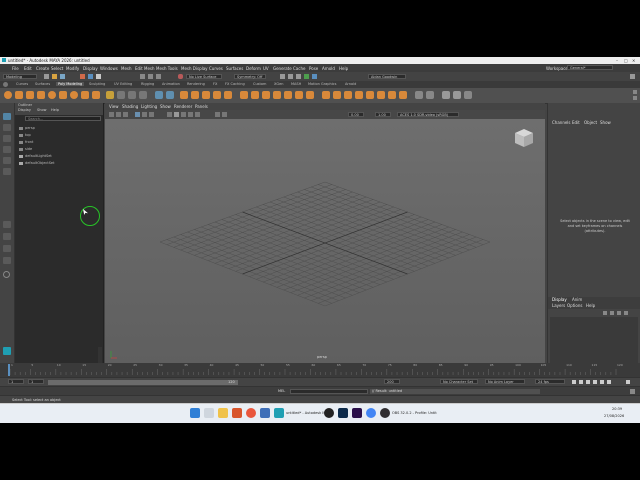 This screenshot has width=640, height=480. Describe the element at coordinates (195, 413) in the screenshot. I see `windows-start-icon` at that location.